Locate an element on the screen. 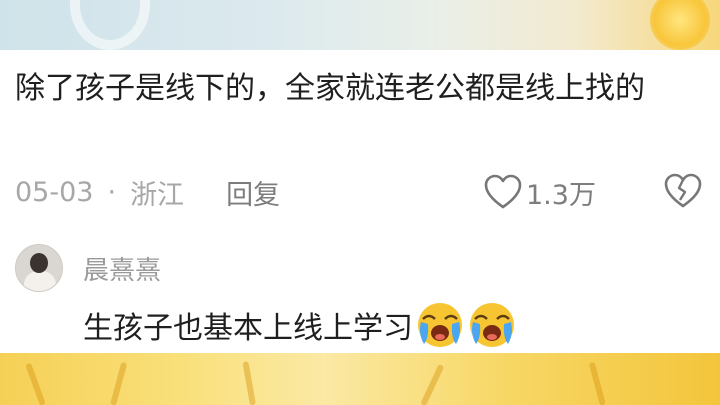 This screenshot has width=720, height=405. decorative-sun is located at coordinates (680, 25).